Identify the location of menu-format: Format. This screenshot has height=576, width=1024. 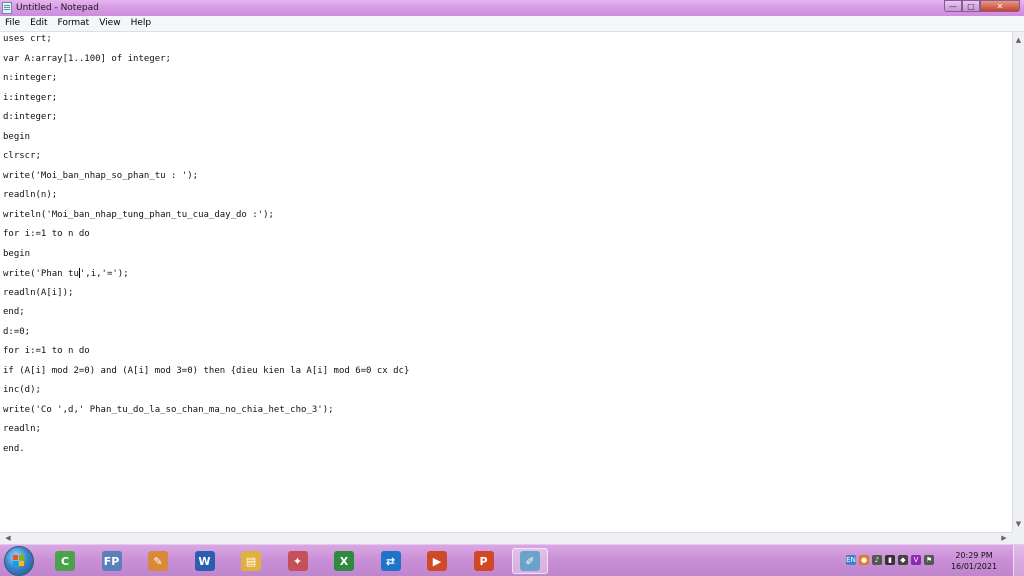
(74, 23).